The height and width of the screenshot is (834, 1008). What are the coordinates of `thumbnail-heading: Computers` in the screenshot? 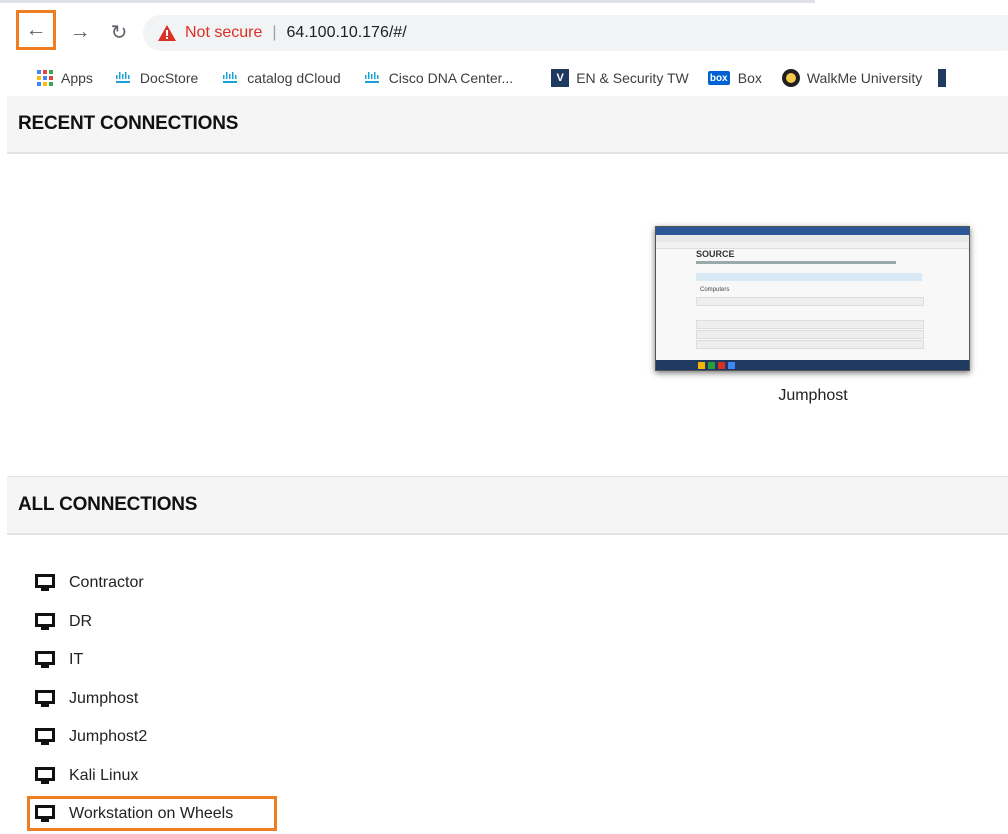 It's located at (715, 290).